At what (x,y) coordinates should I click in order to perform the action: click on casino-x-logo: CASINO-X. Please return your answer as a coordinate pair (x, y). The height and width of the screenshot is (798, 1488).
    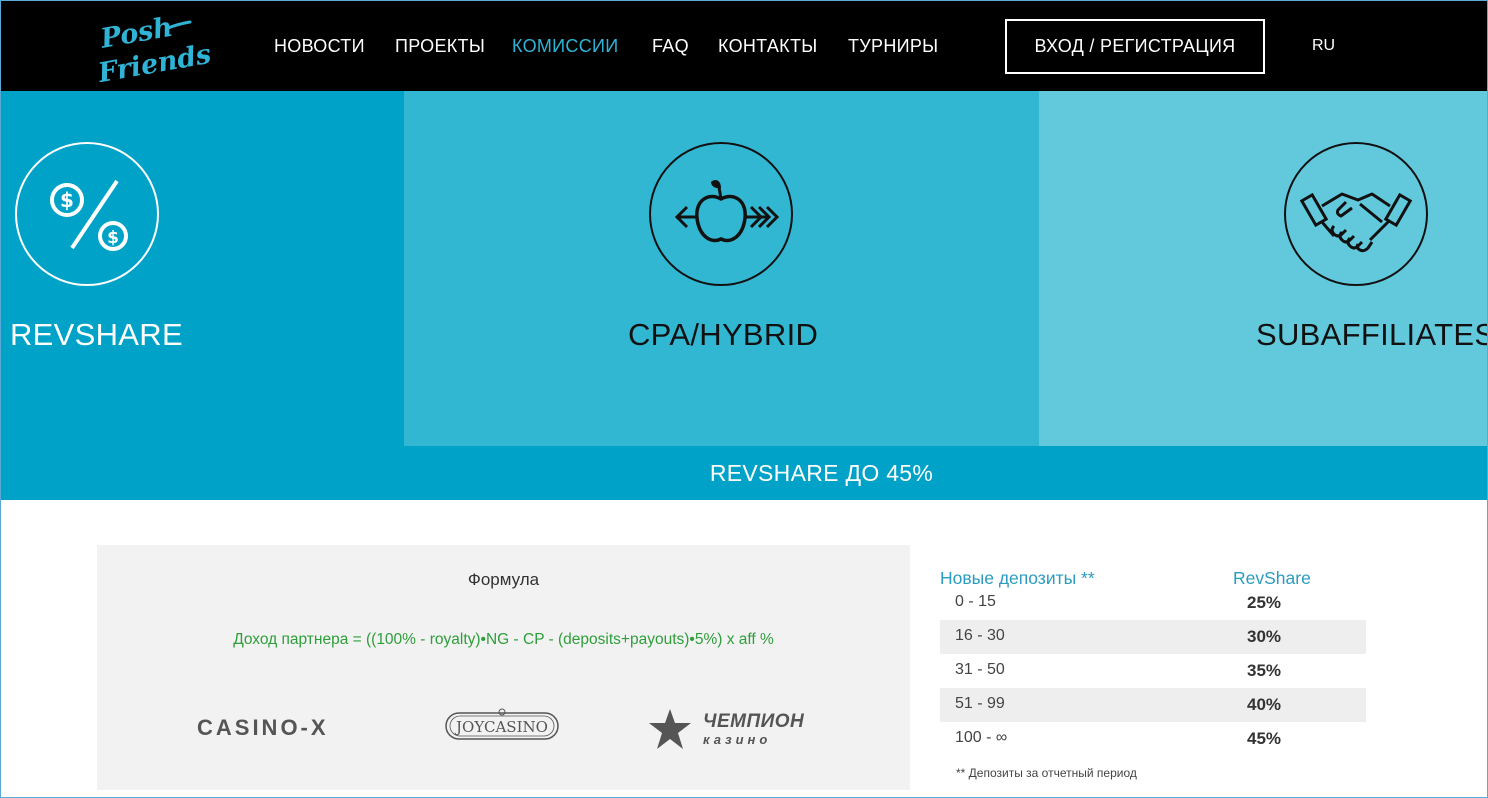
    Looking at the image, I should click on (263, 728).